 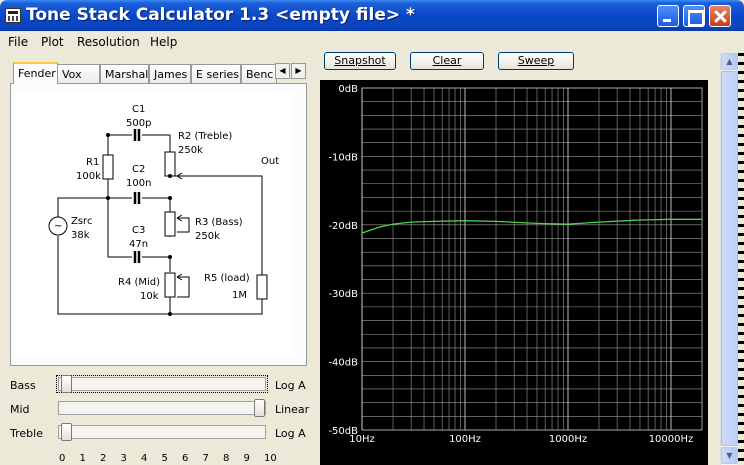 What do you see at coordinates (138, 123) in the screenshot?
I see `c1-value: 500p` at bounding box center [138, 123].